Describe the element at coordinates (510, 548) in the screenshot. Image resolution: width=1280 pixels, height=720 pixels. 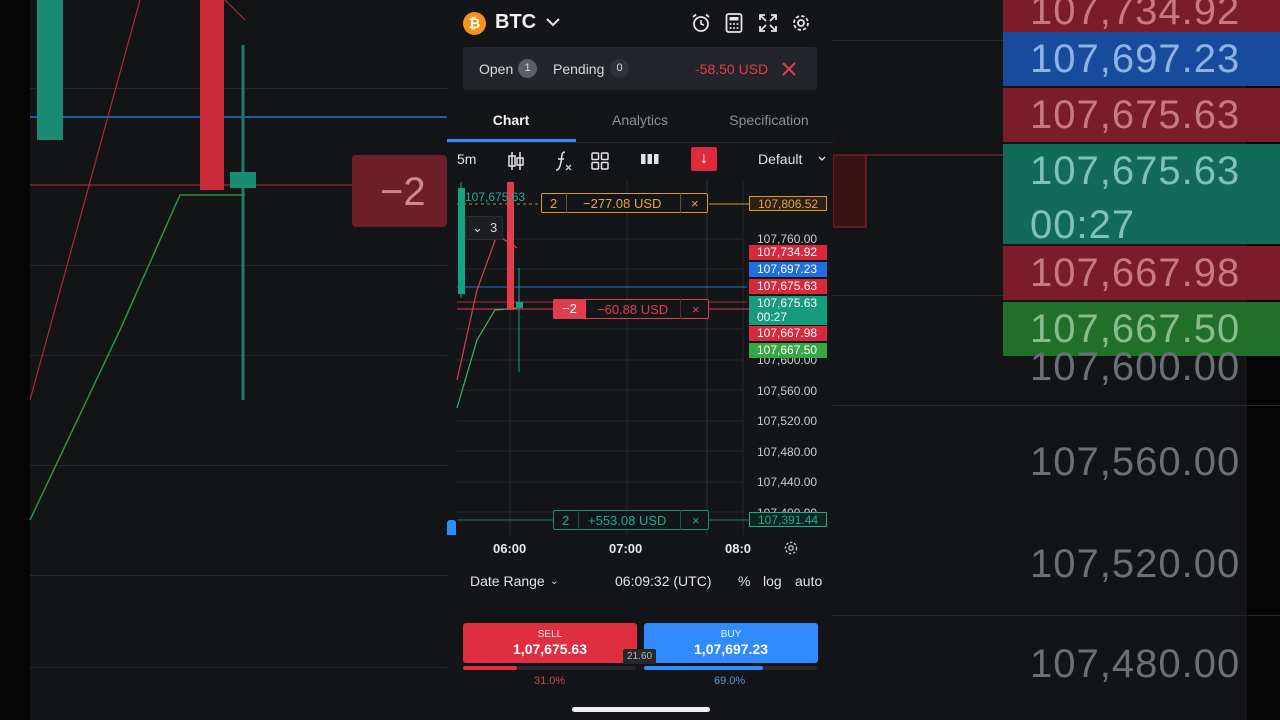
I see `x-tick: 06:00` at that location.